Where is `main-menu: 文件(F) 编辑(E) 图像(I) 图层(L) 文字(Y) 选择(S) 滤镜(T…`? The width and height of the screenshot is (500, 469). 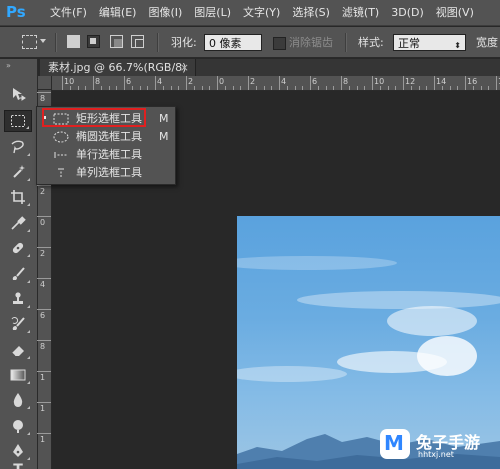
main-menu: 文件(F) 编辑(E) 图像(I) 图层(L) 文字(Y) 选择(S) 滤镜(T… is located at coordinates (262, 13).